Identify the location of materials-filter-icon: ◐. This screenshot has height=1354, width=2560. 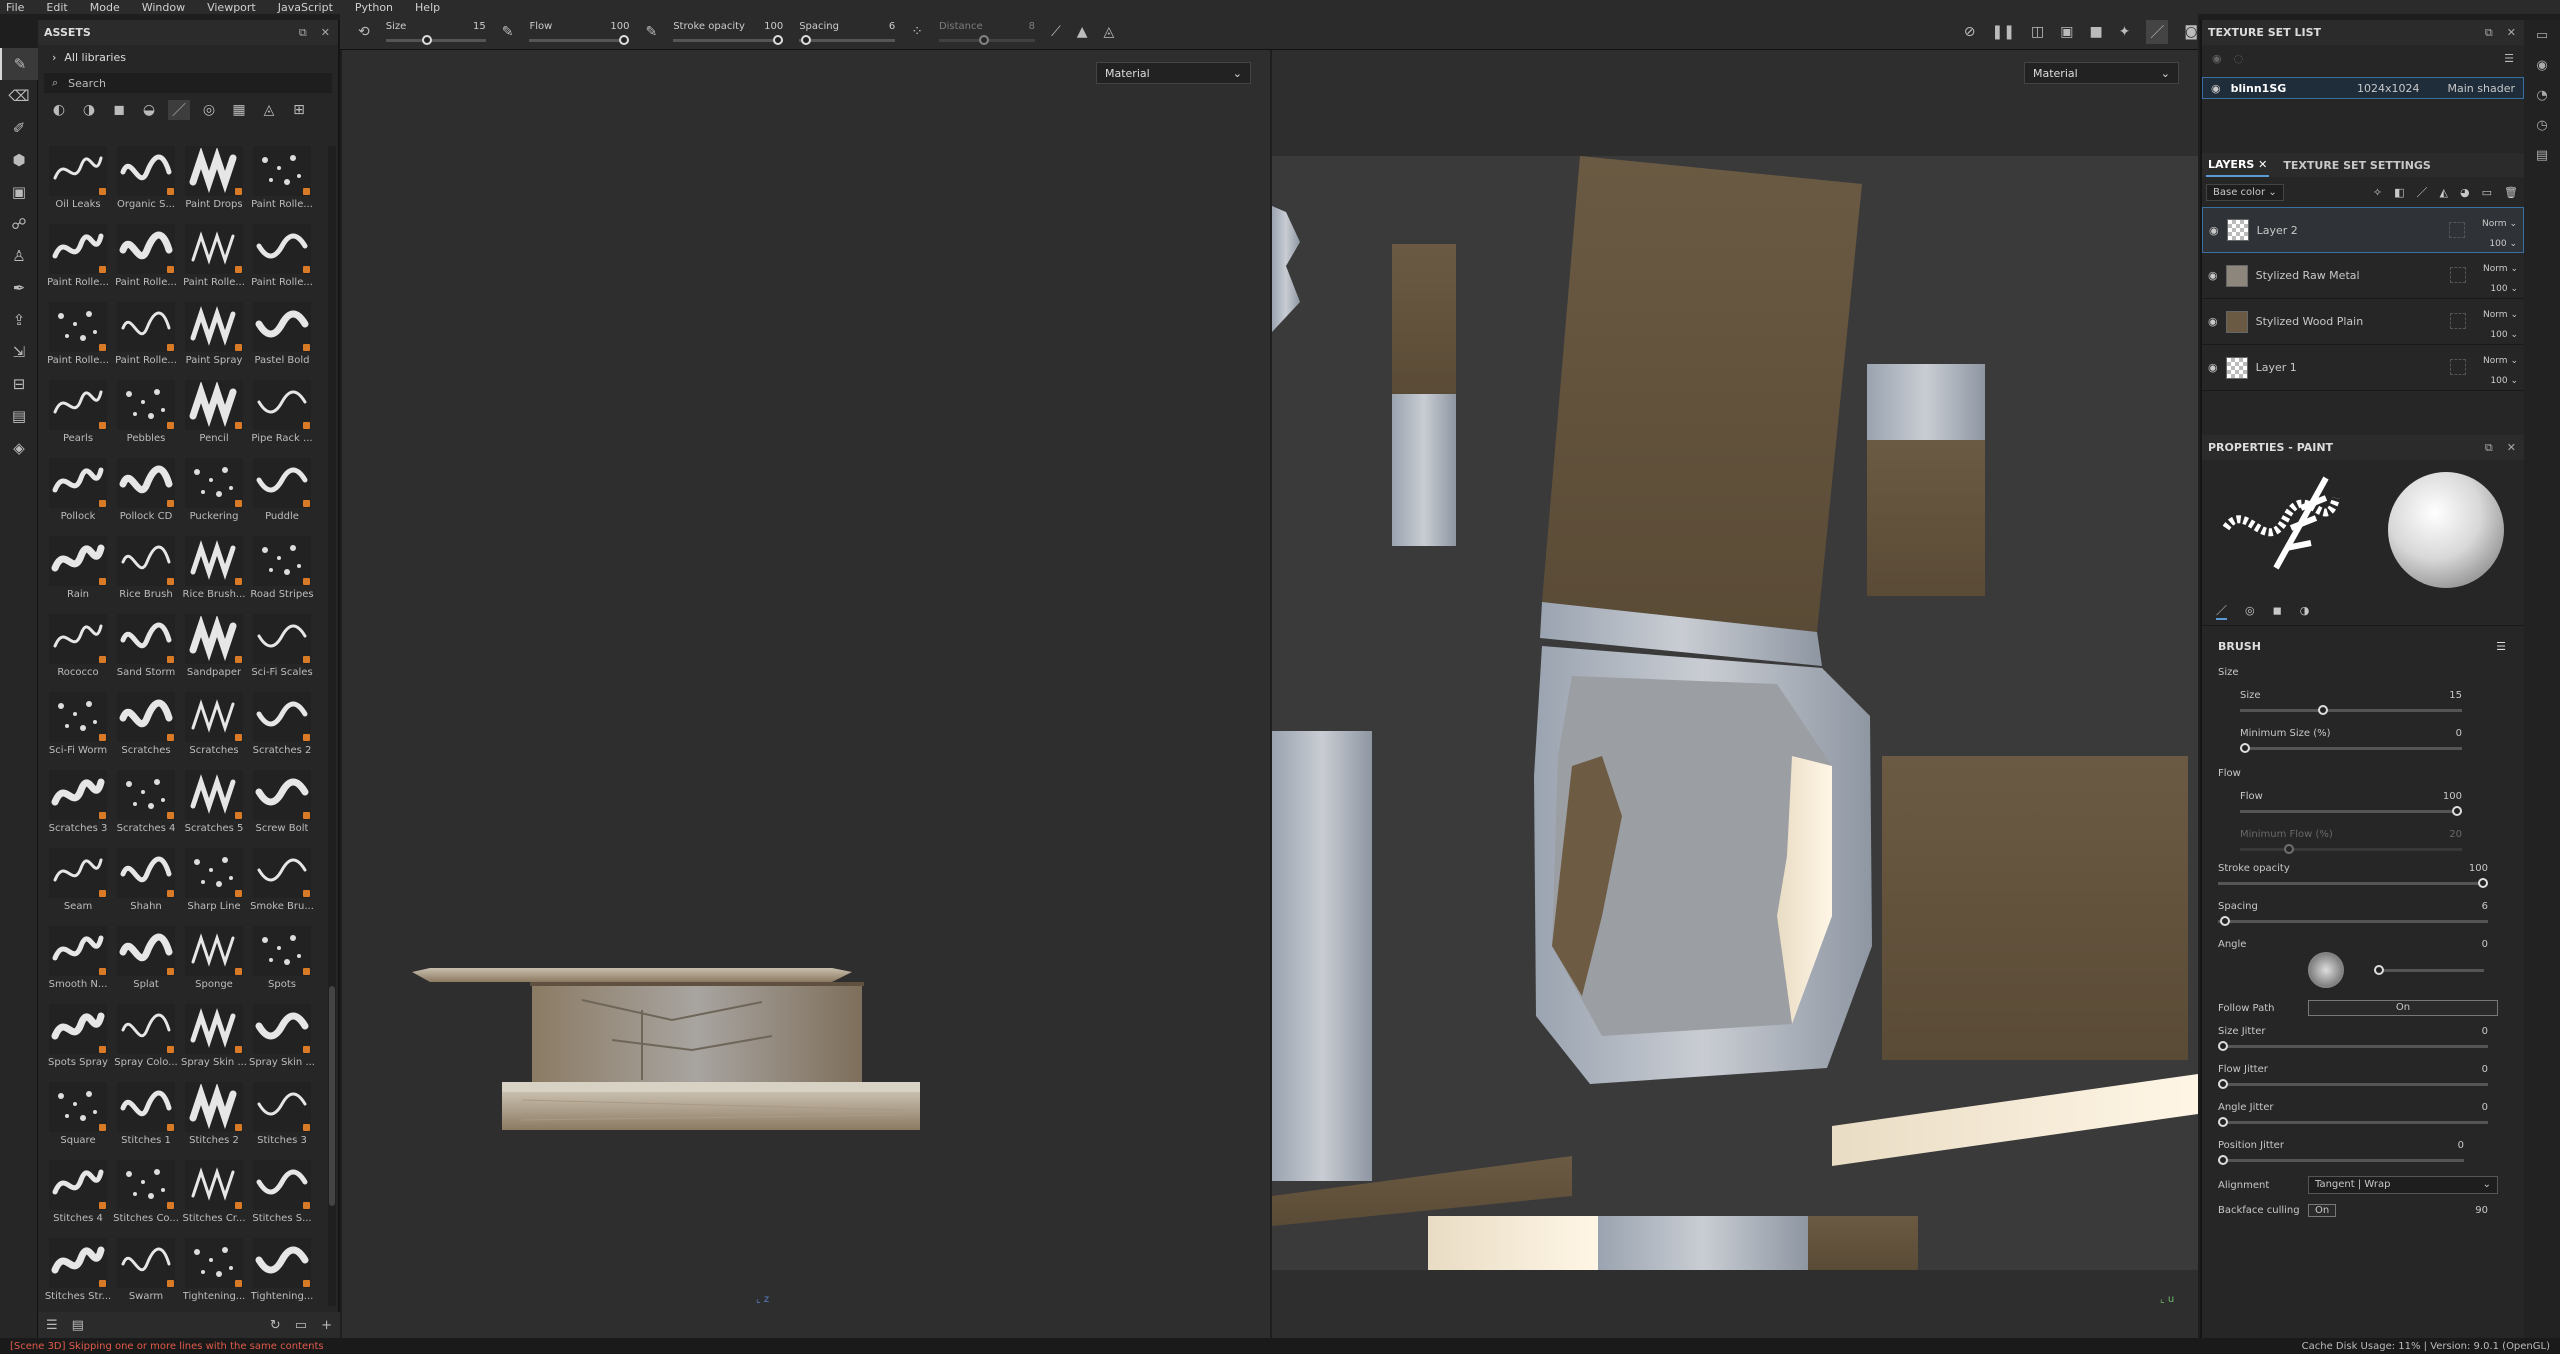
(59, 110).